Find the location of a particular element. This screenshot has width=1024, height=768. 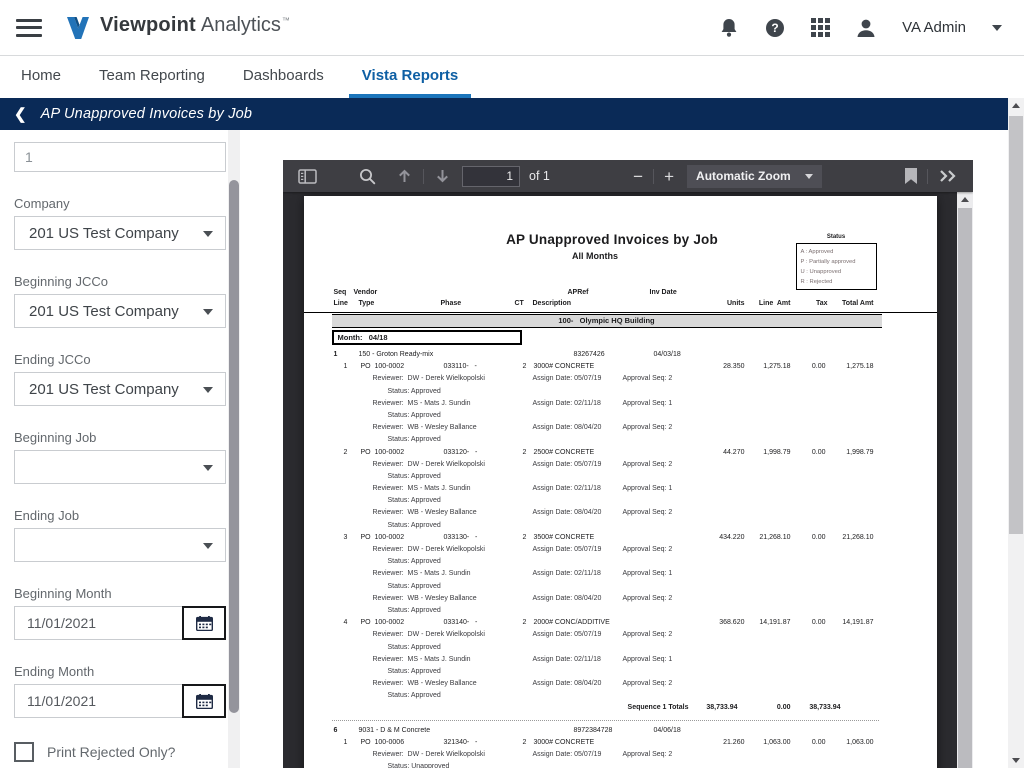

col-inv-date: Inv Date is located at coordinates (663, 292).